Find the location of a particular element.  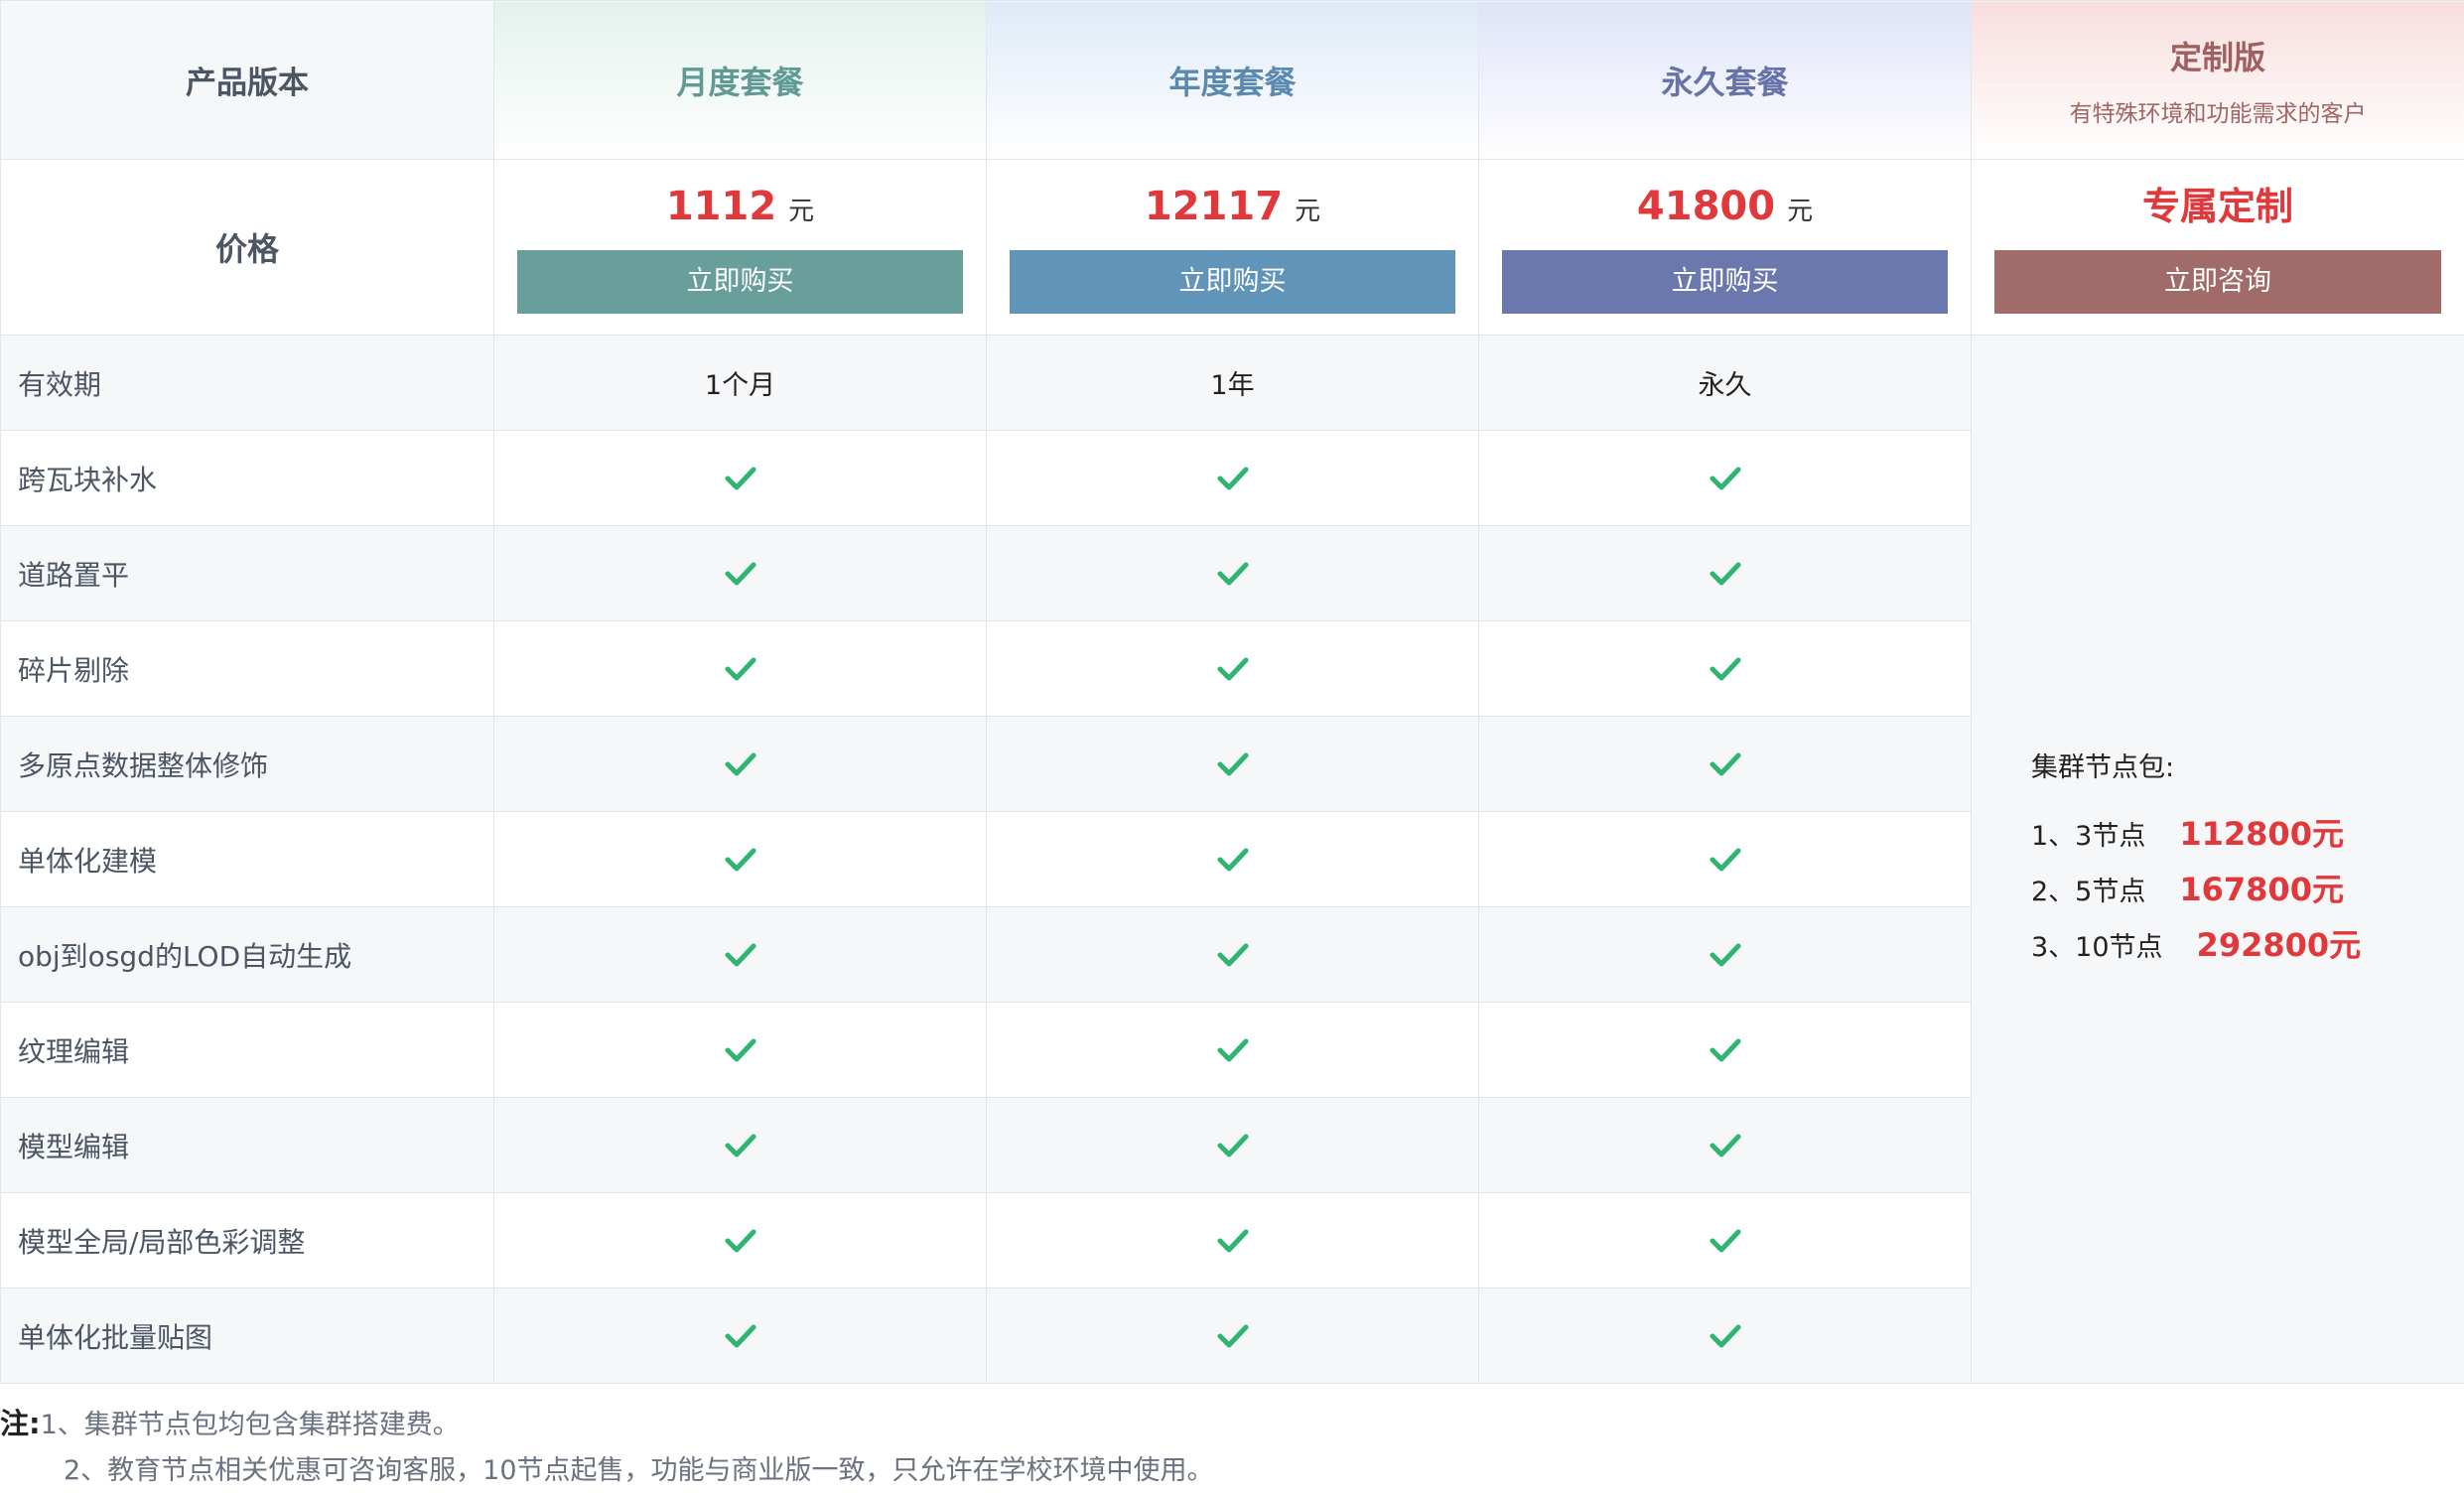

feature-name: 跨瓦块补水 is located at coordinates (247, 478).